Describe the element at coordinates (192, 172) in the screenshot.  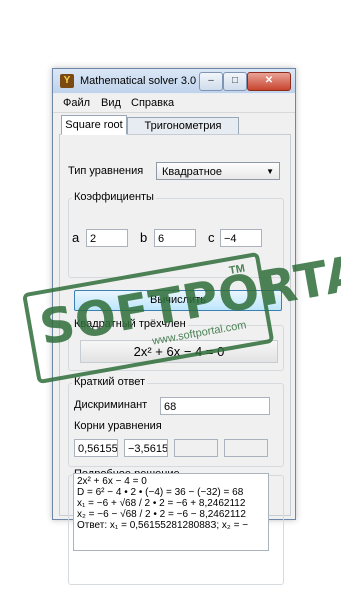
I see `equation-type-value: Квадратное` at that location.